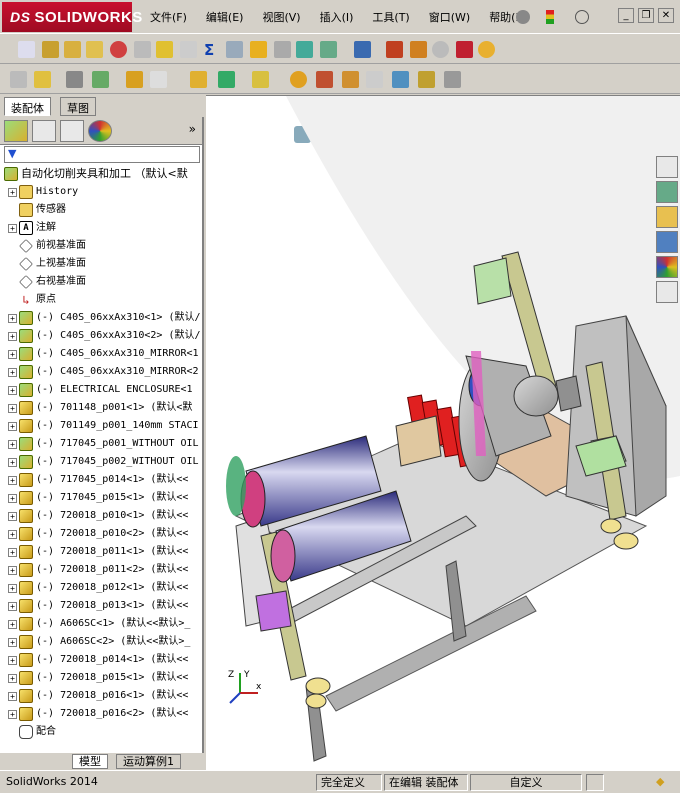 Image resolution: width=680 pixels, height=793 pixels. What do you see at coordinates (164, 49) in the screenshot?
I see `checkbox-icon` at bounding box center [164, 49].